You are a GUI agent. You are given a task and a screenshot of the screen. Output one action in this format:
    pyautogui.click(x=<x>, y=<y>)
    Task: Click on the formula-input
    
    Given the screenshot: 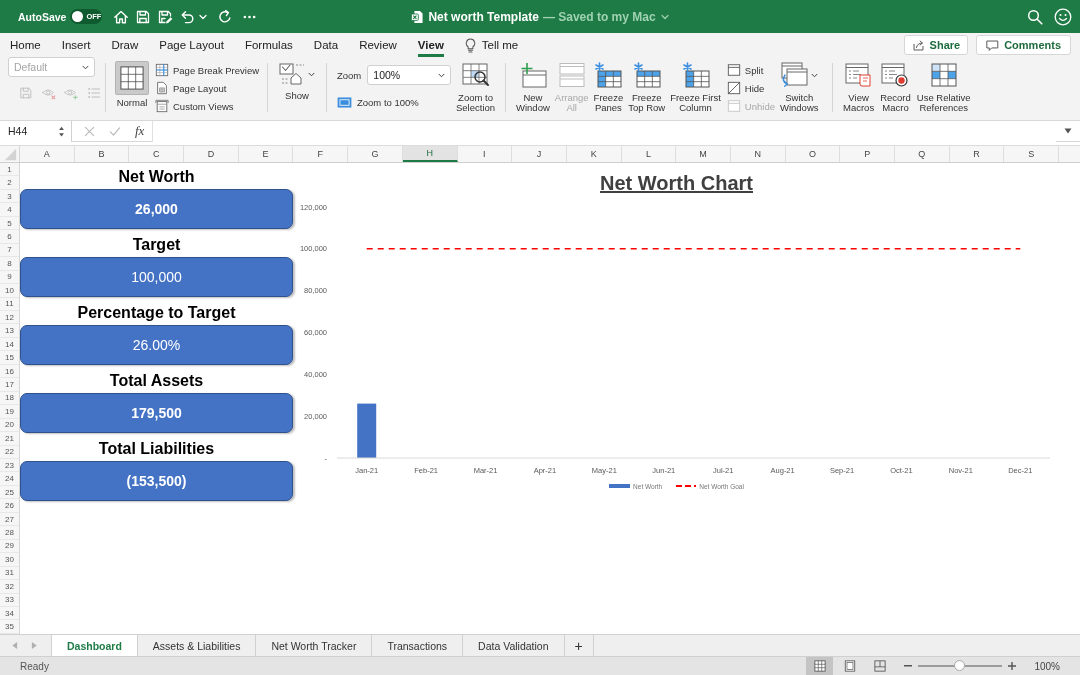 What is the action you would take?
    pyautogui.click(x=604, y=131)
    